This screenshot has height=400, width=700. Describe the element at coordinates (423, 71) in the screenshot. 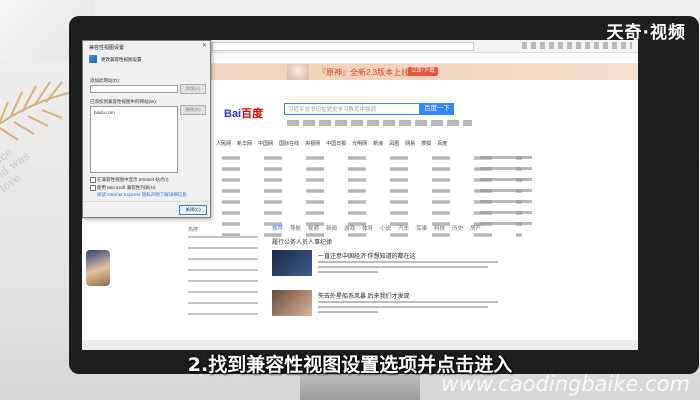

I see `banner-download-button: 立即下载` at that location.